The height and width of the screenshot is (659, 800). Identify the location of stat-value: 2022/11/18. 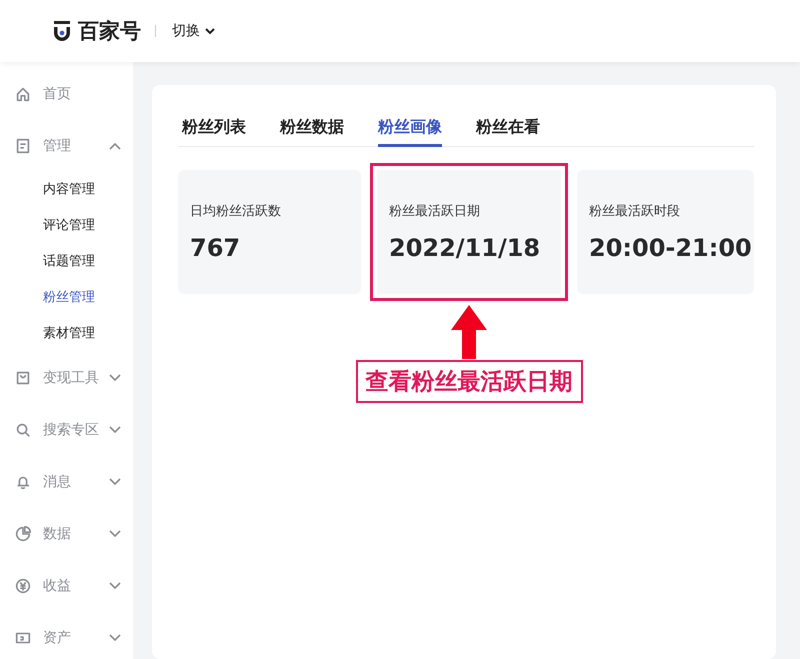
(465, 248).